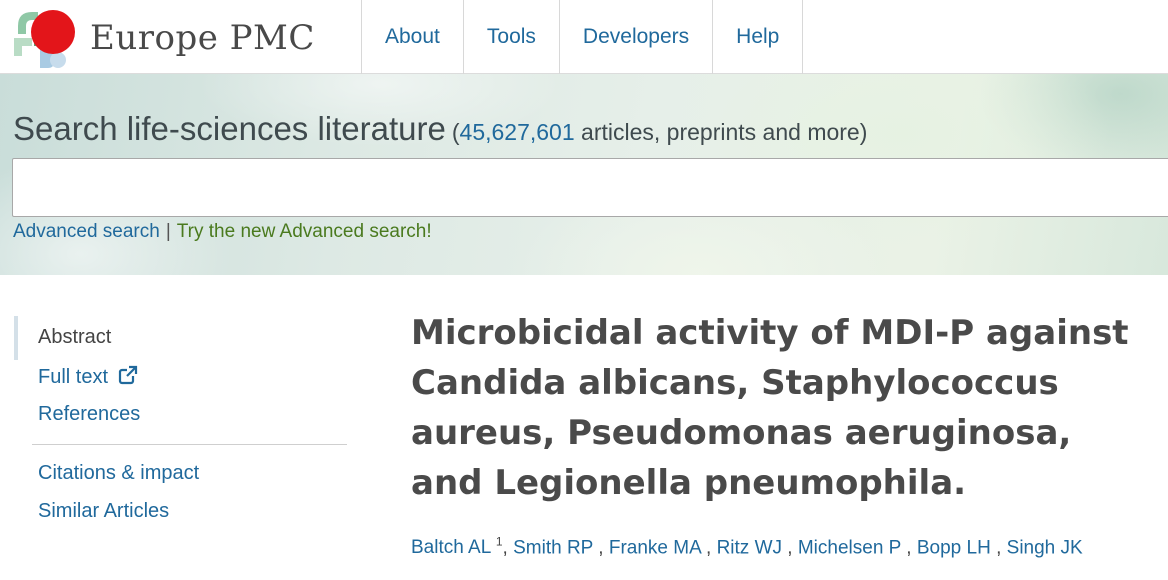 This screenshot has width=1168, height=580. Describe the element at coordinates (202, 38) in the screenshot. I see `logo-text: Europe PMC` at that location.